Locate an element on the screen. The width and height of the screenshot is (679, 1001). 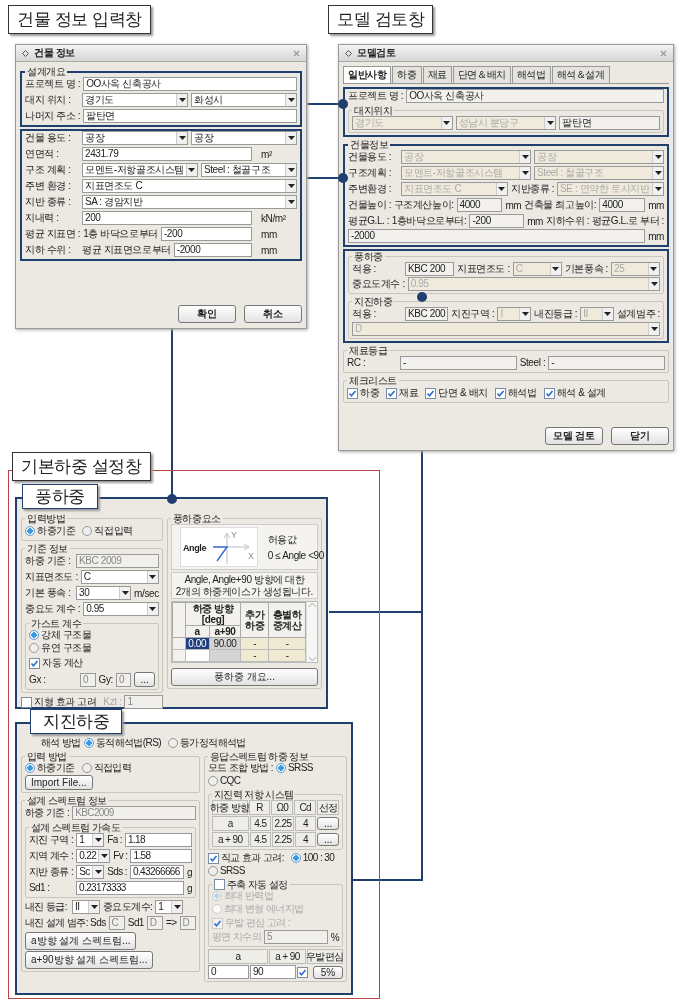
field-label: Fa : is located at coordinates (114, 840).